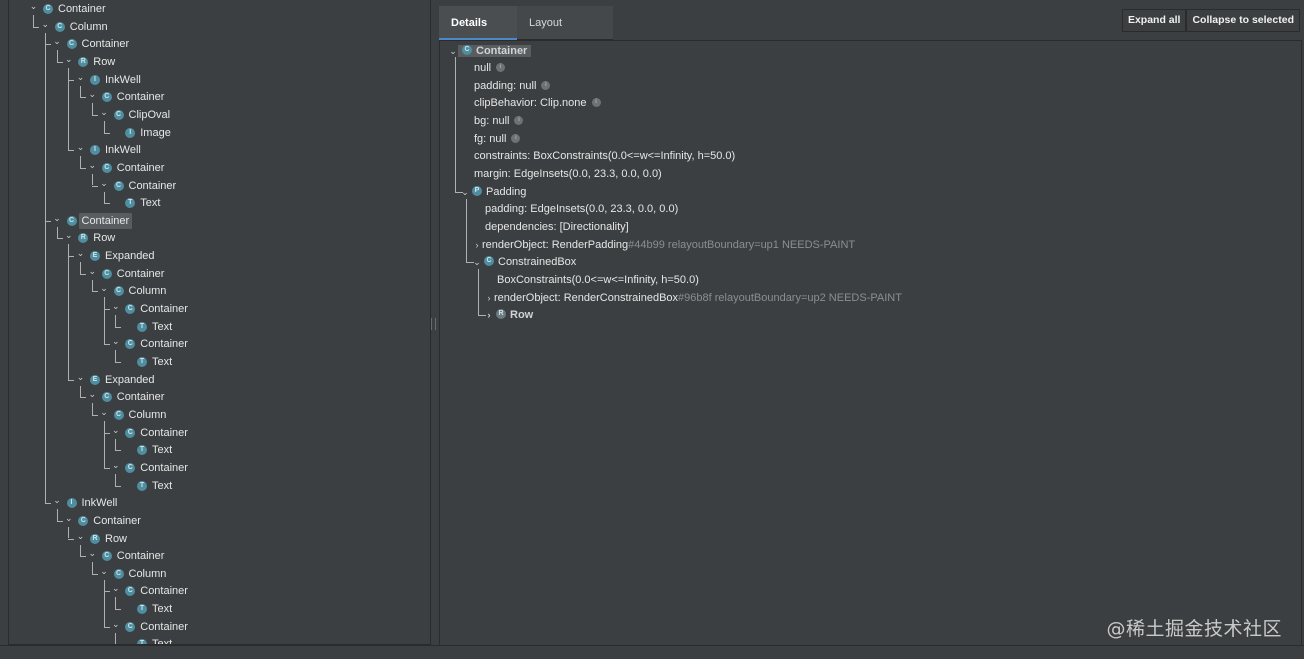 The image size is (1304, 659). What do you see at coordinates (478, 34) in the screenshot?
I see `tab-details-tree: Details Tree` at bounding box center [478, 34].